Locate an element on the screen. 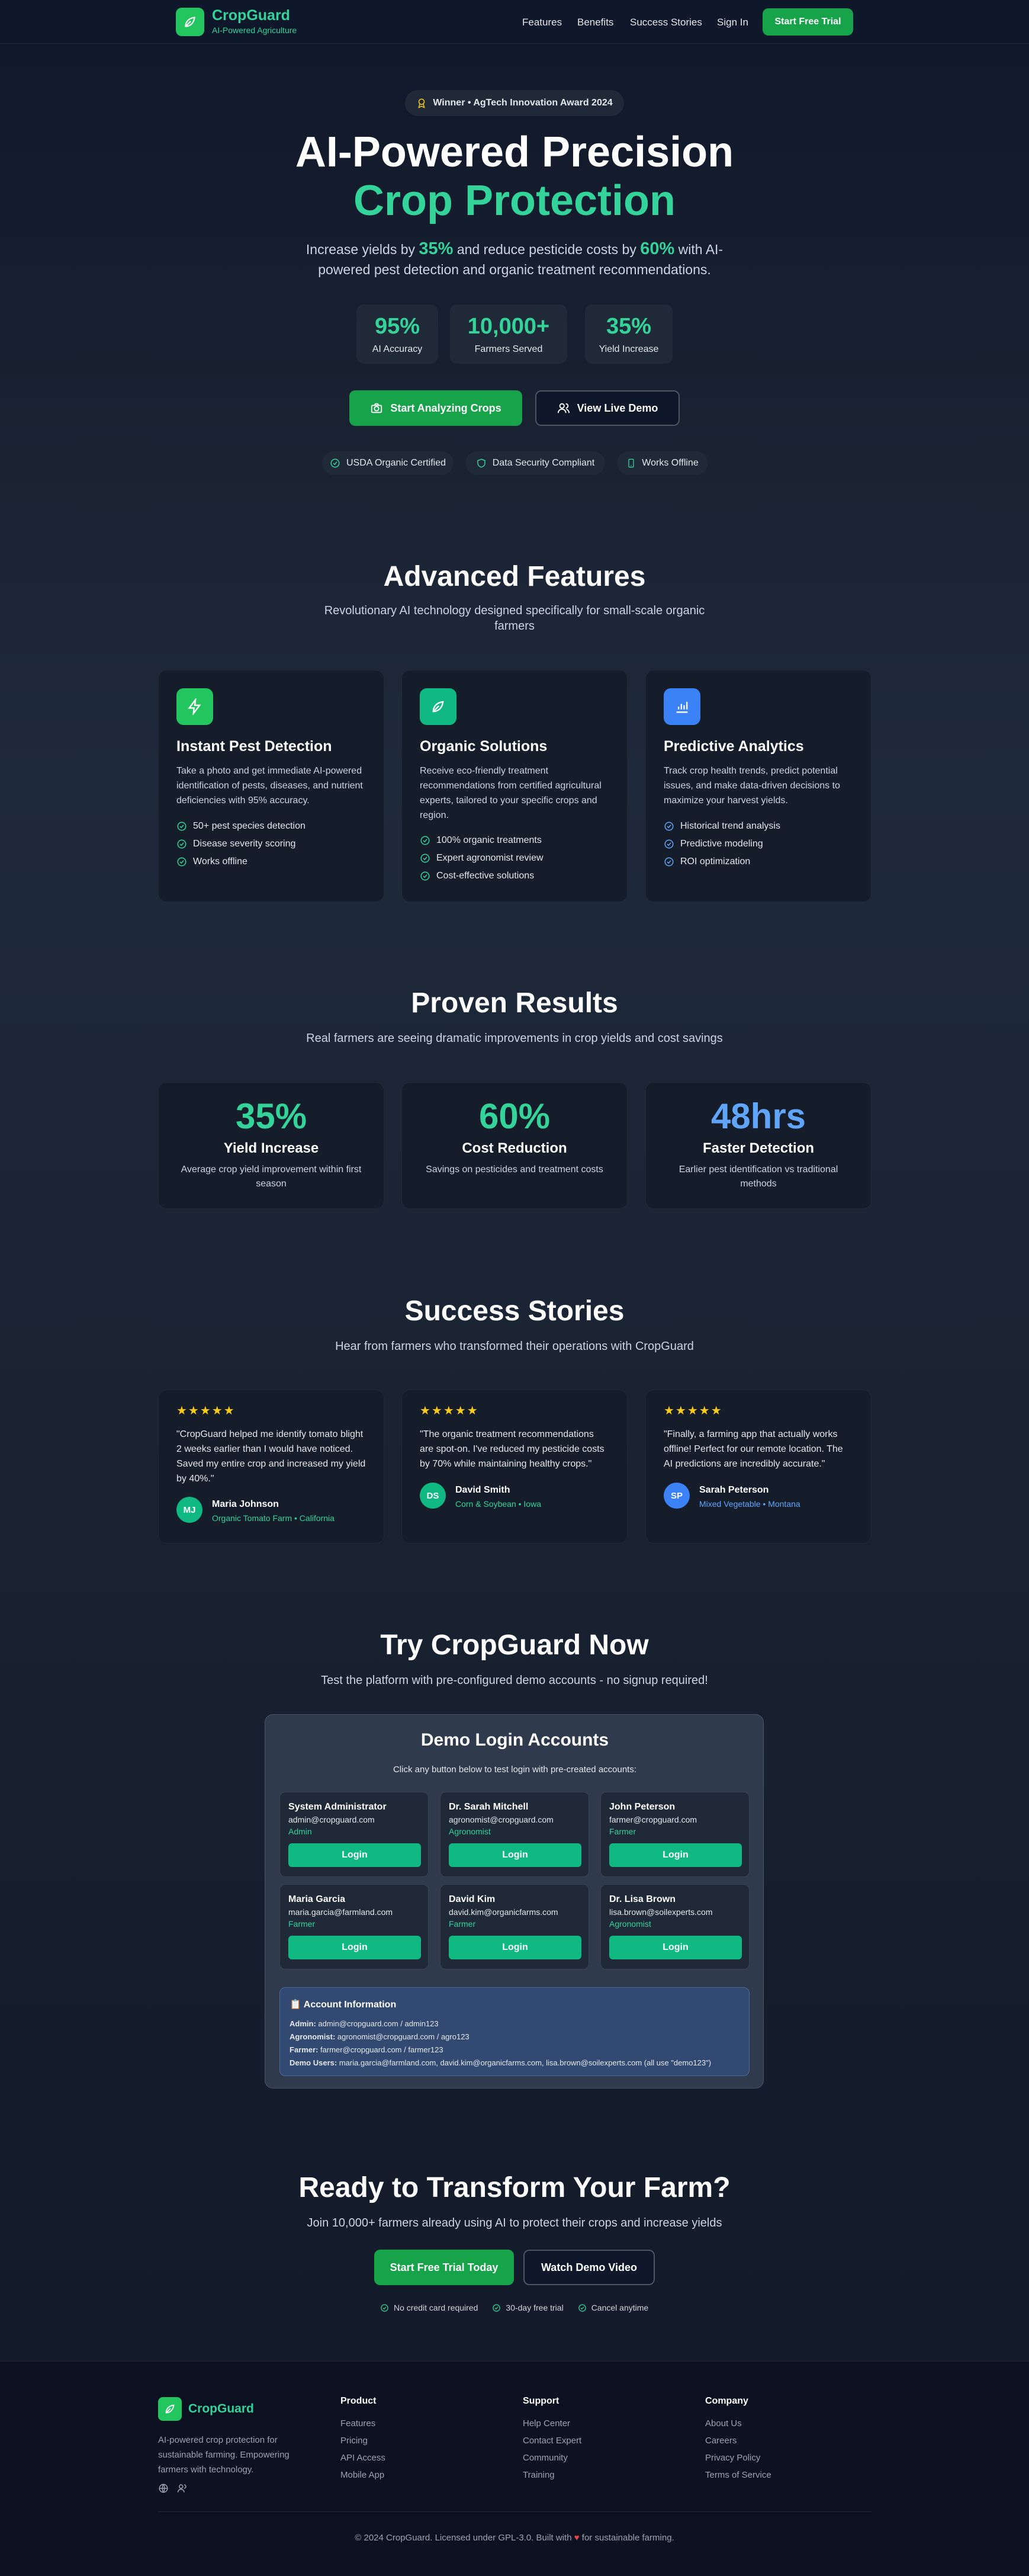 Image resolution: width=1029 pixels, height=2576 pixels. award-badge: Winner • AgTech Innovation Award 2024 is located at coordinates (514, 103).